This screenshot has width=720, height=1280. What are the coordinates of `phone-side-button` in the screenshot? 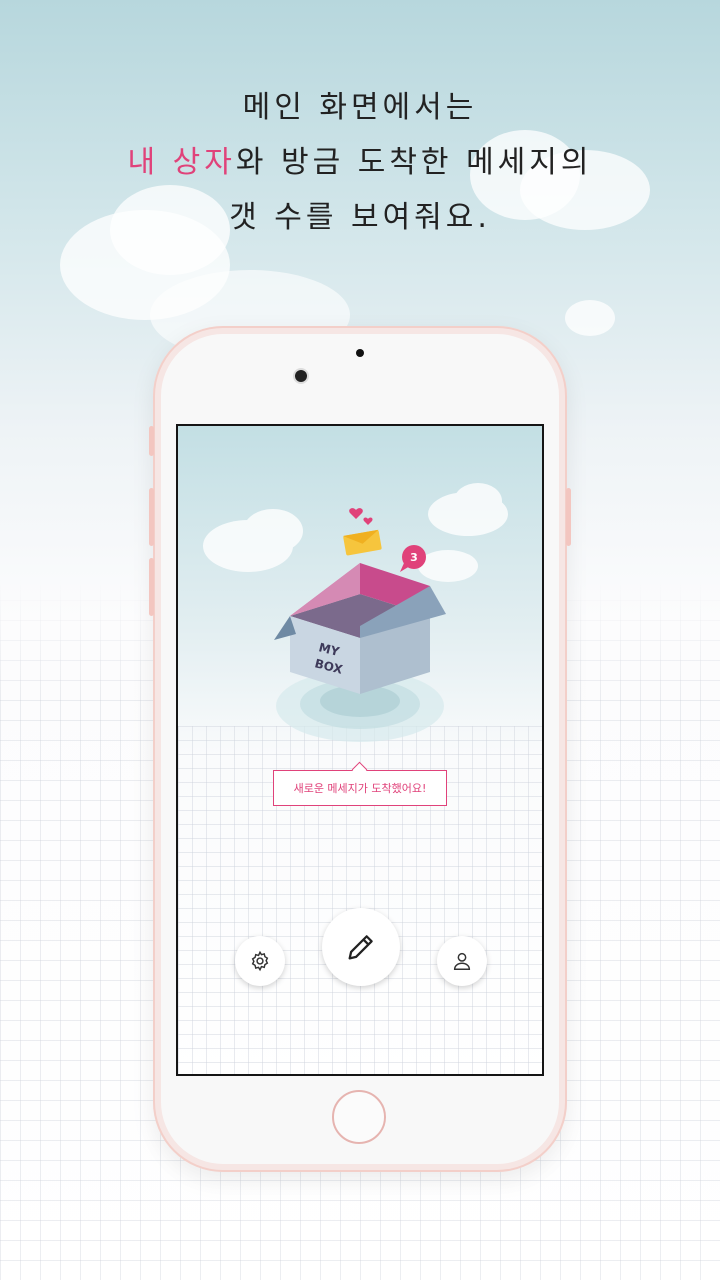 It's located at (151, 441).